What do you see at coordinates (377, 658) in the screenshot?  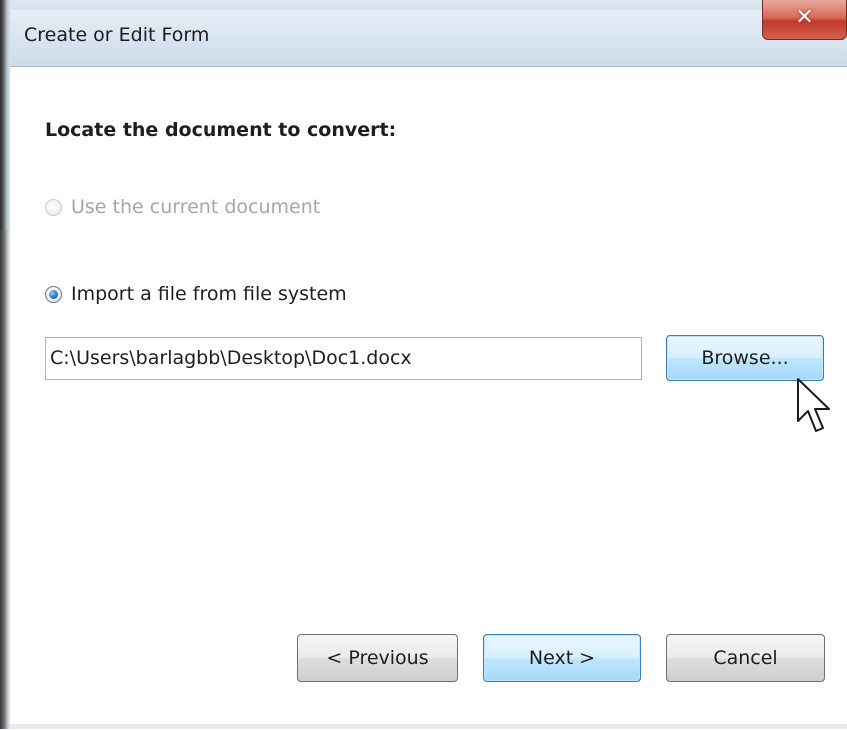 I see `previous-button: < Previous` at bounding box center [377, 658].